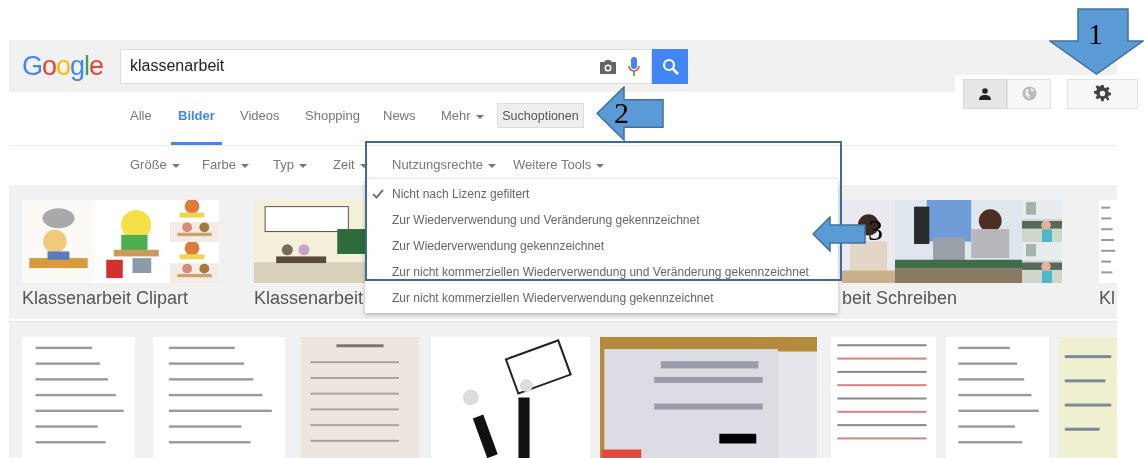  I want to click on globe-icon, so click(1029, 93).